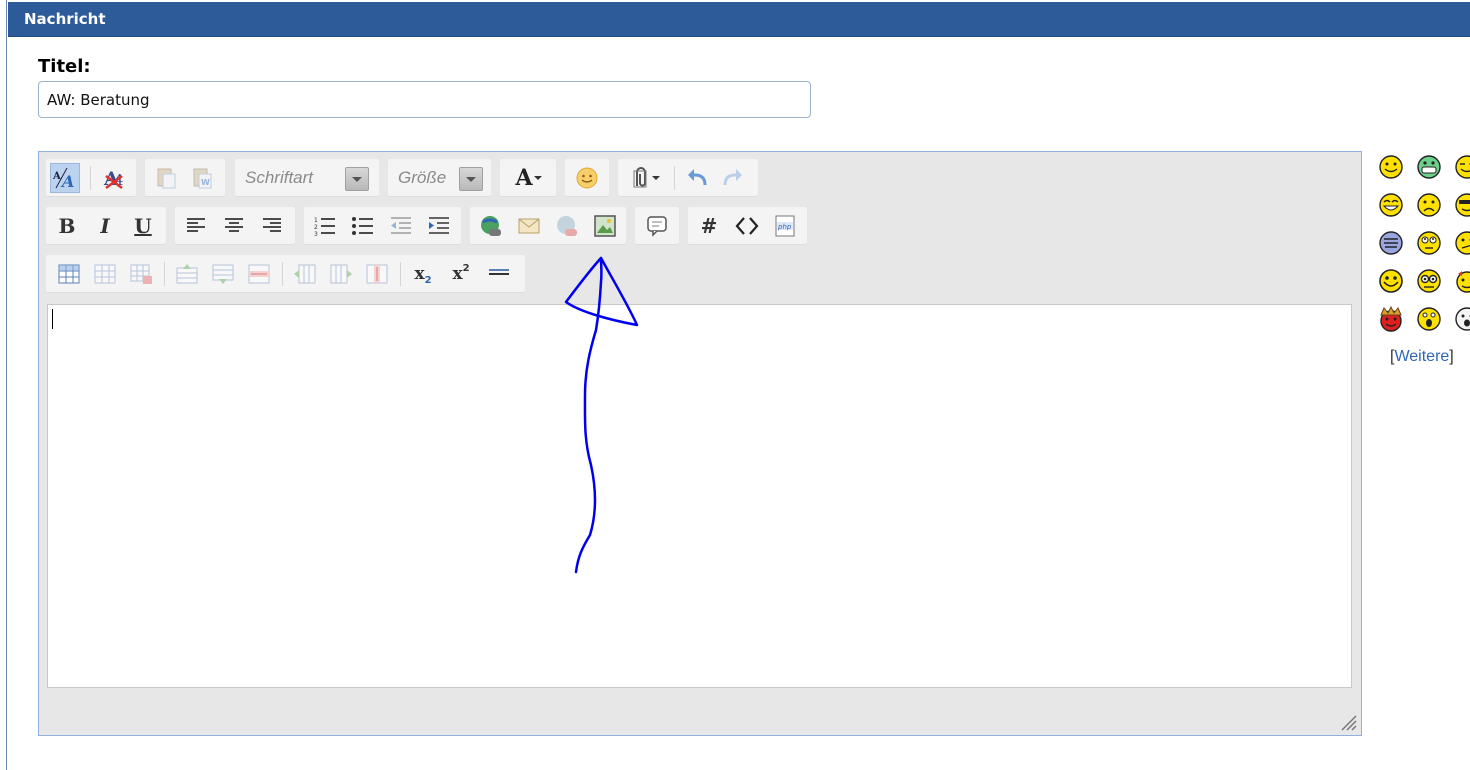  What do you see at coordinates (1391, 281) in the screenshot?
I see `big-smile-icon` at bounding box center [1391, 281].